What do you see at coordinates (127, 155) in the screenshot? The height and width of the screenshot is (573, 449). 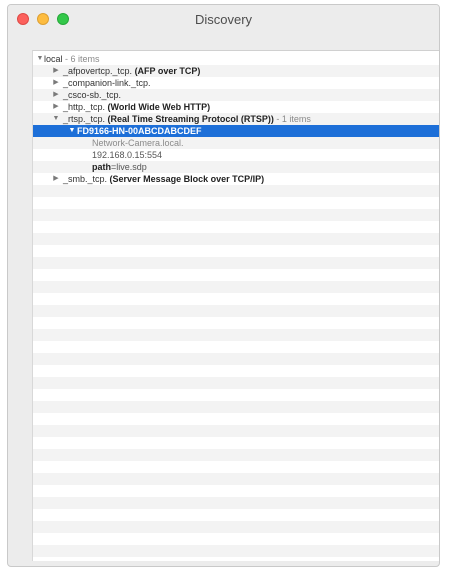 I see `device-address: 192.168.0.15:554` at bounding box center [127, 155].